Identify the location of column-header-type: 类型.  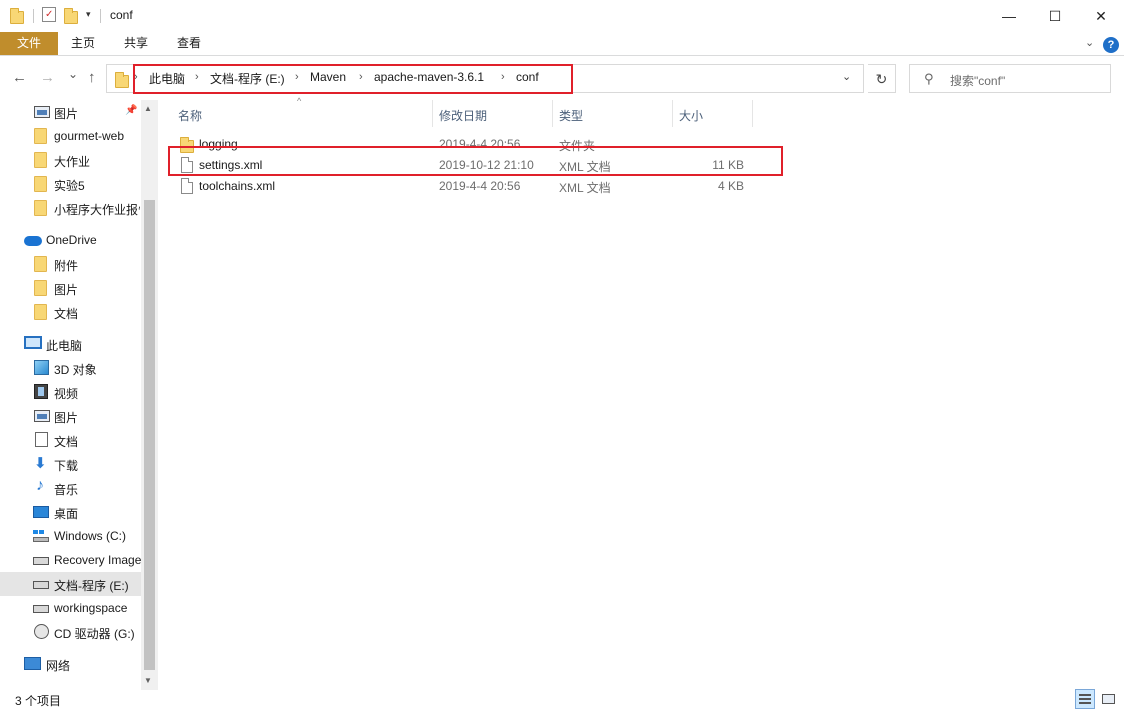
(571, 115).